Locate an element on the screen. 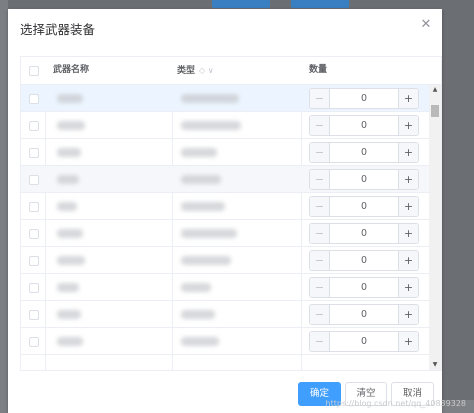 The width and height of the screenshot is (474, 413). header-type-label: 类型 is located at coordinates (186, 71).